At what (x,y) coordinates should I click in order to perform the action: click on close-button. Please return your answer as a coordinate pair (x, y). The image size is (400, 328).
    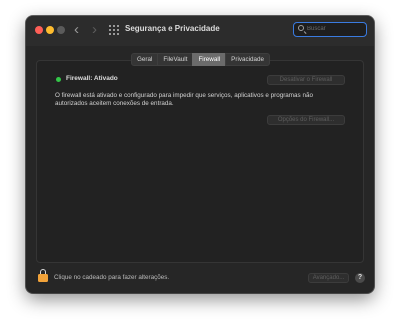
    Looking at the image, I should click on (39, 30).